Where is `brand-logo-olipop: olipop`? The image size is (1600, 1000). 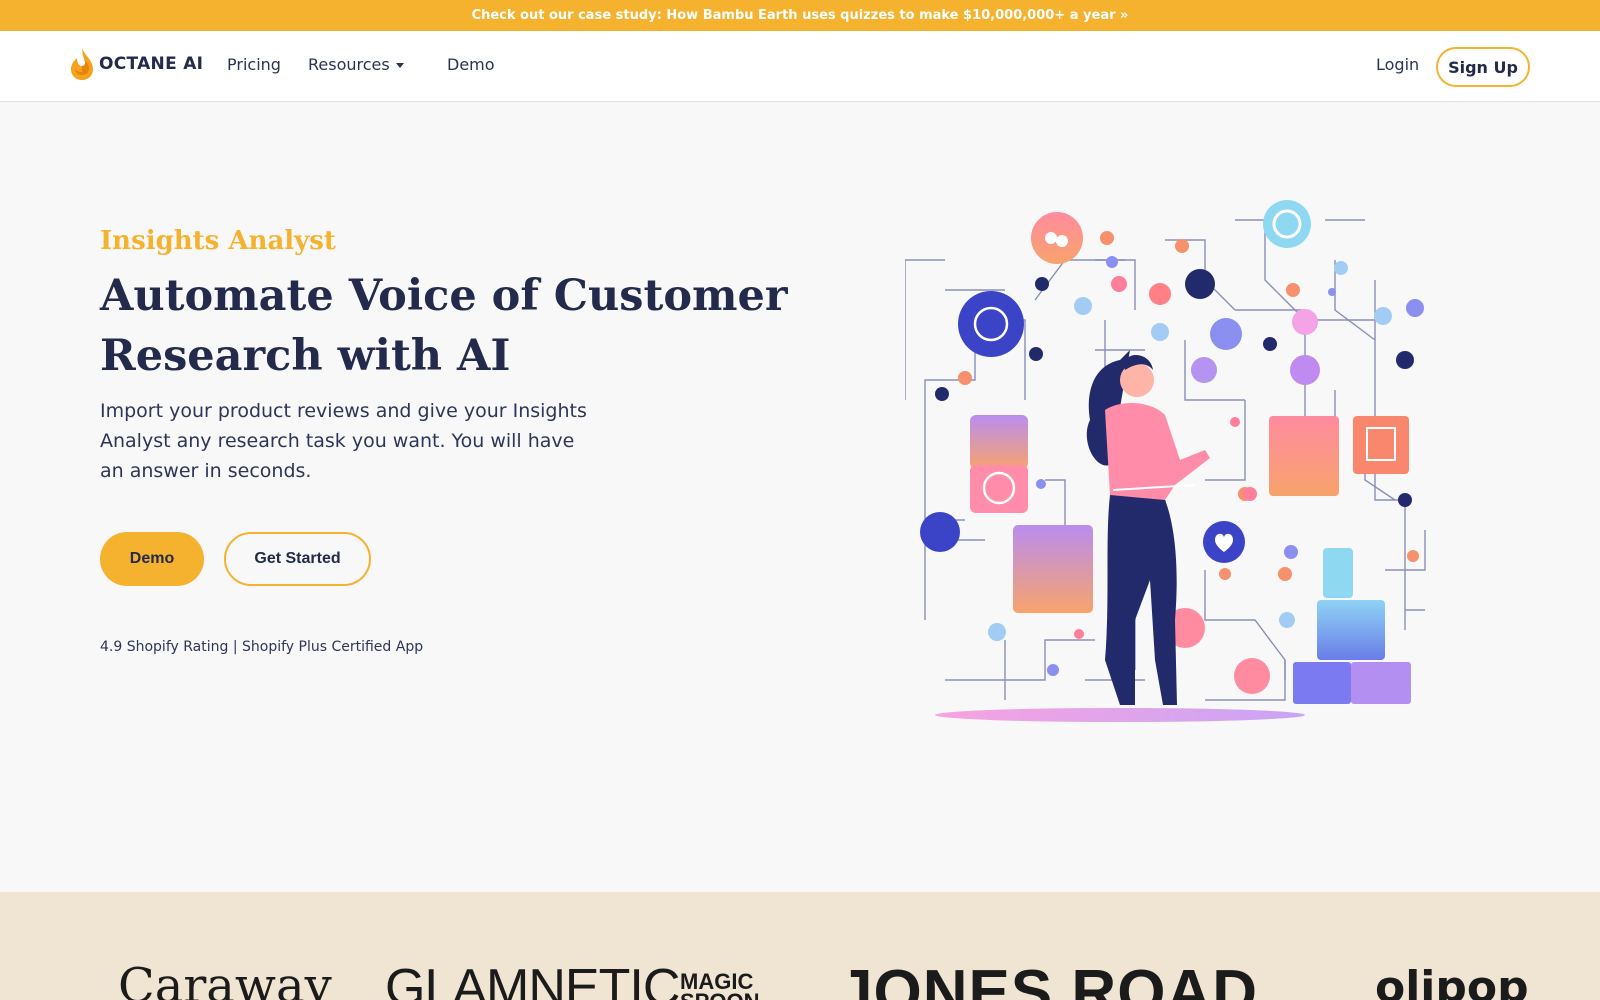
brand-logo-olipop: olipop is located at coordinates (1452, 981).